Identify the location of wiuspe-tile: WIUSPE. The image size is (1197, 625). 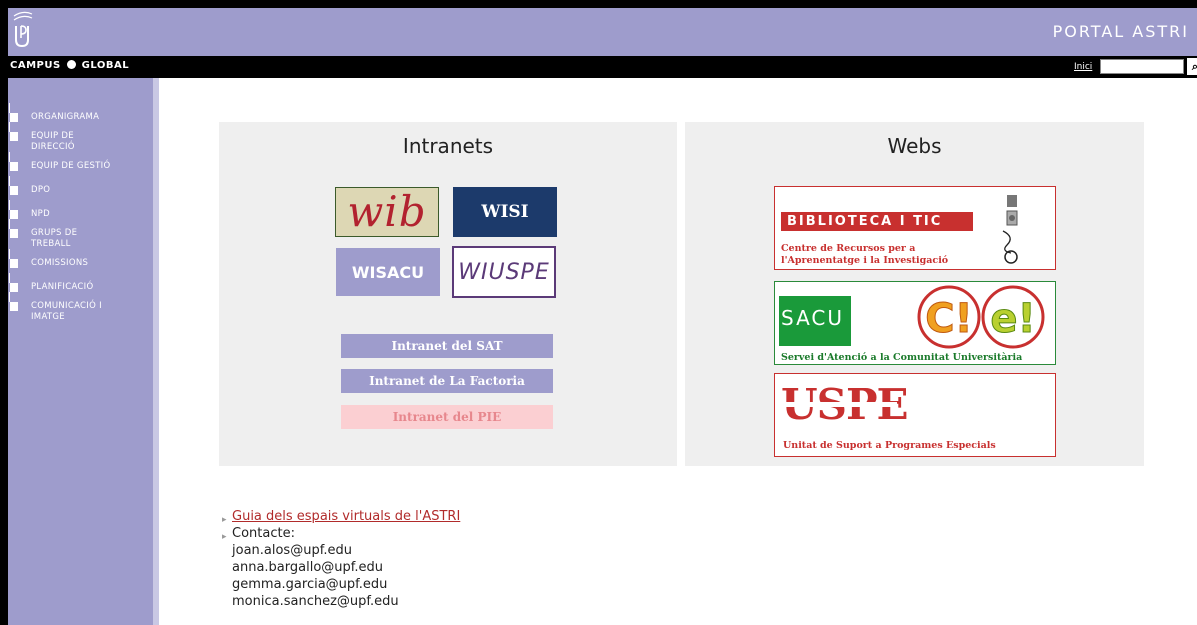
(504, 272).